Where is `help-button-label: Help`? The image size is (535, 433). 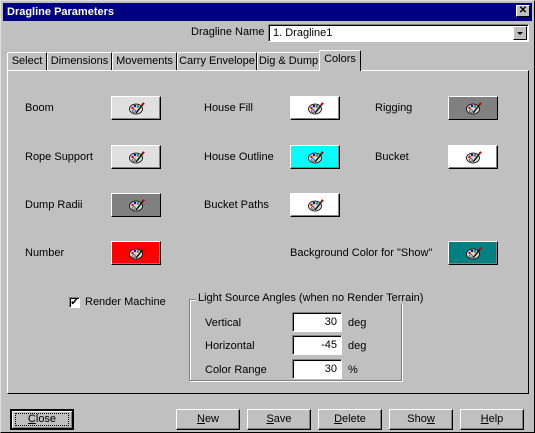 help-button-label: Help is located at coordinates (492, 419).